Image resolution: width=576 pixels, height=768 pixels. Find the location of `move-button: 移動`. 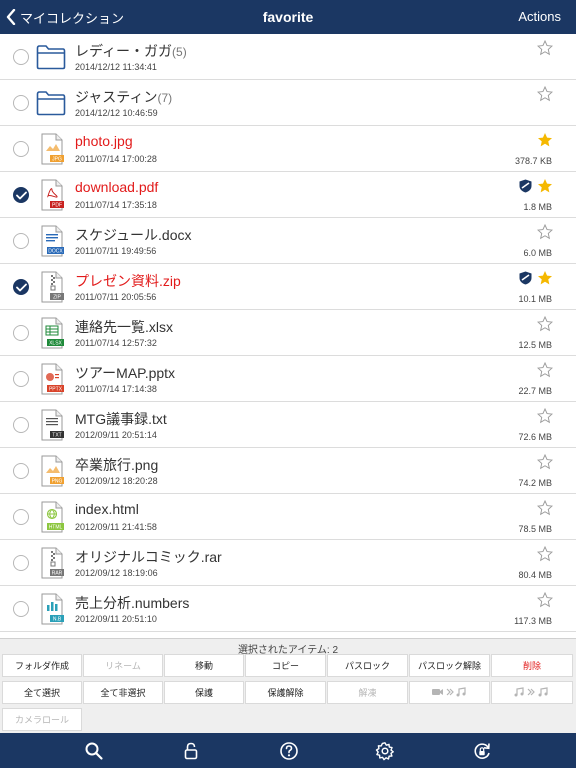

move-button: 移動 is located at coordinates (204, 665).